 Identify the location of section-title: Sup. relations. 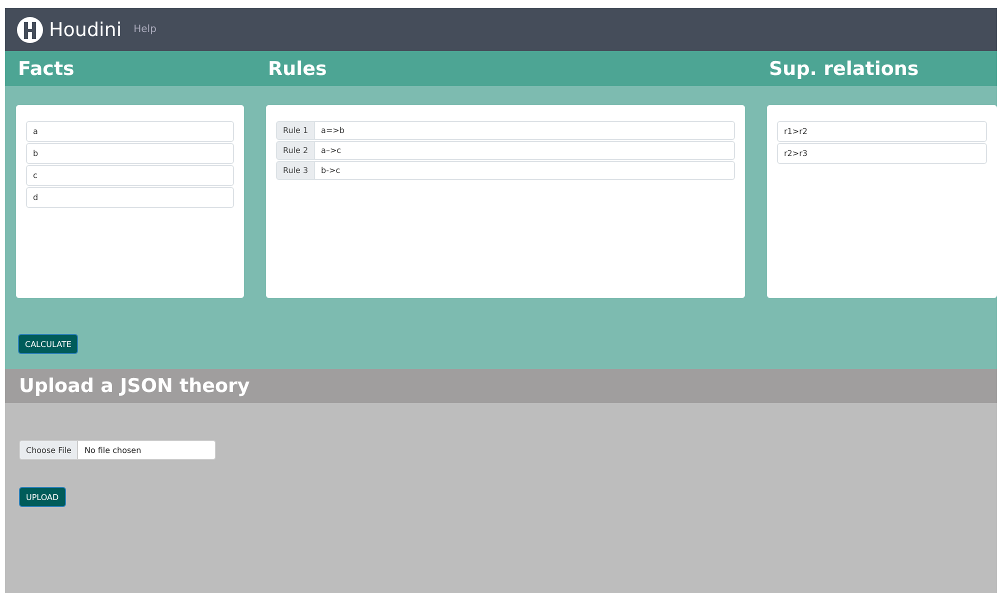
(844, 69).